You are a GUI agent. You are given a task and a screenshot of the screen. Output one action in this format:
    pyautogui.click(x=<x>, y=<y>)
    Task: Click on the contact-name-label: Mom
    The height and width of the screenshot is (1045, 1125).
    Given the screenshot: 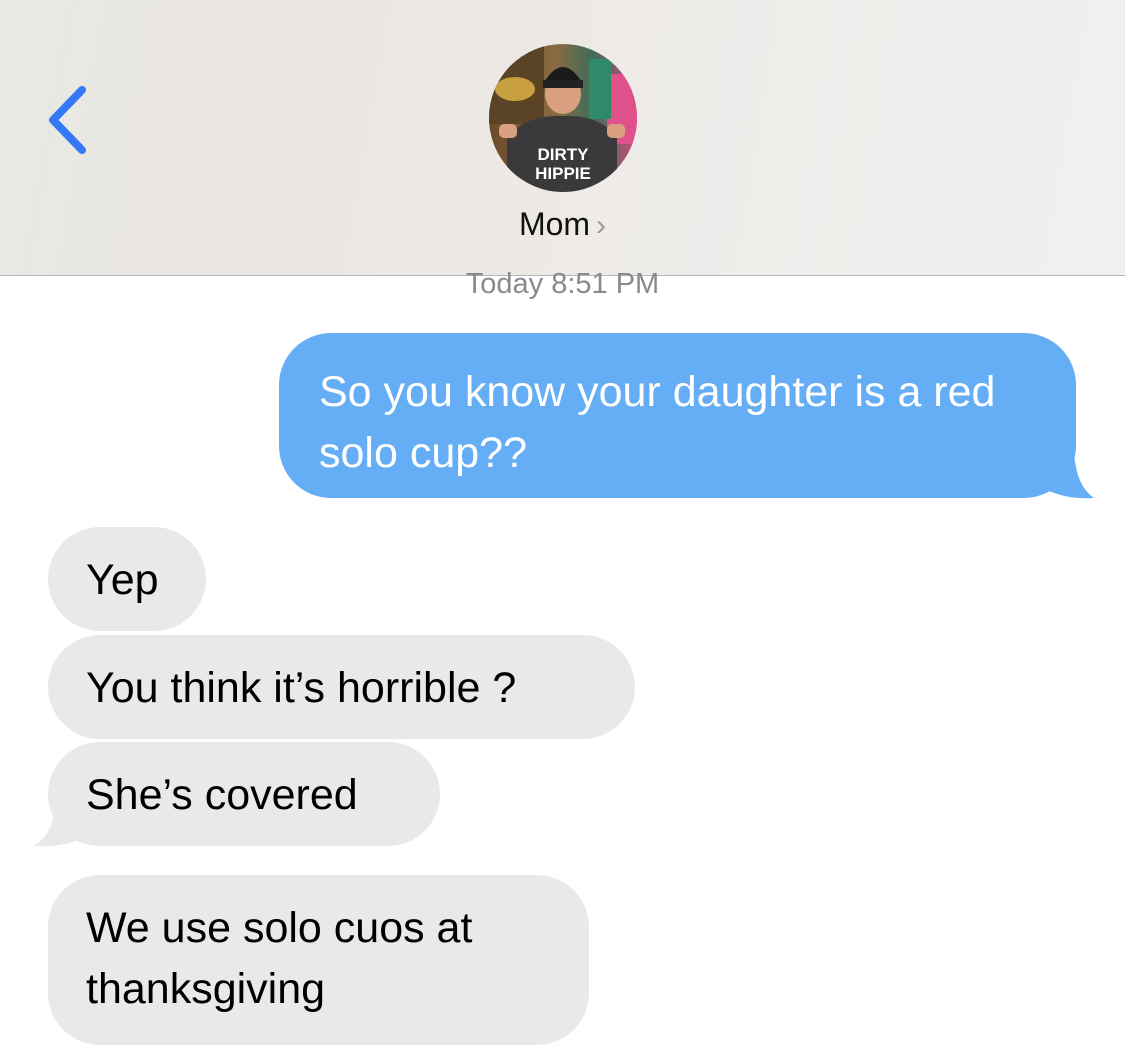 What is the action you would take?
    pyautogui.click(x=554, y=224)
    